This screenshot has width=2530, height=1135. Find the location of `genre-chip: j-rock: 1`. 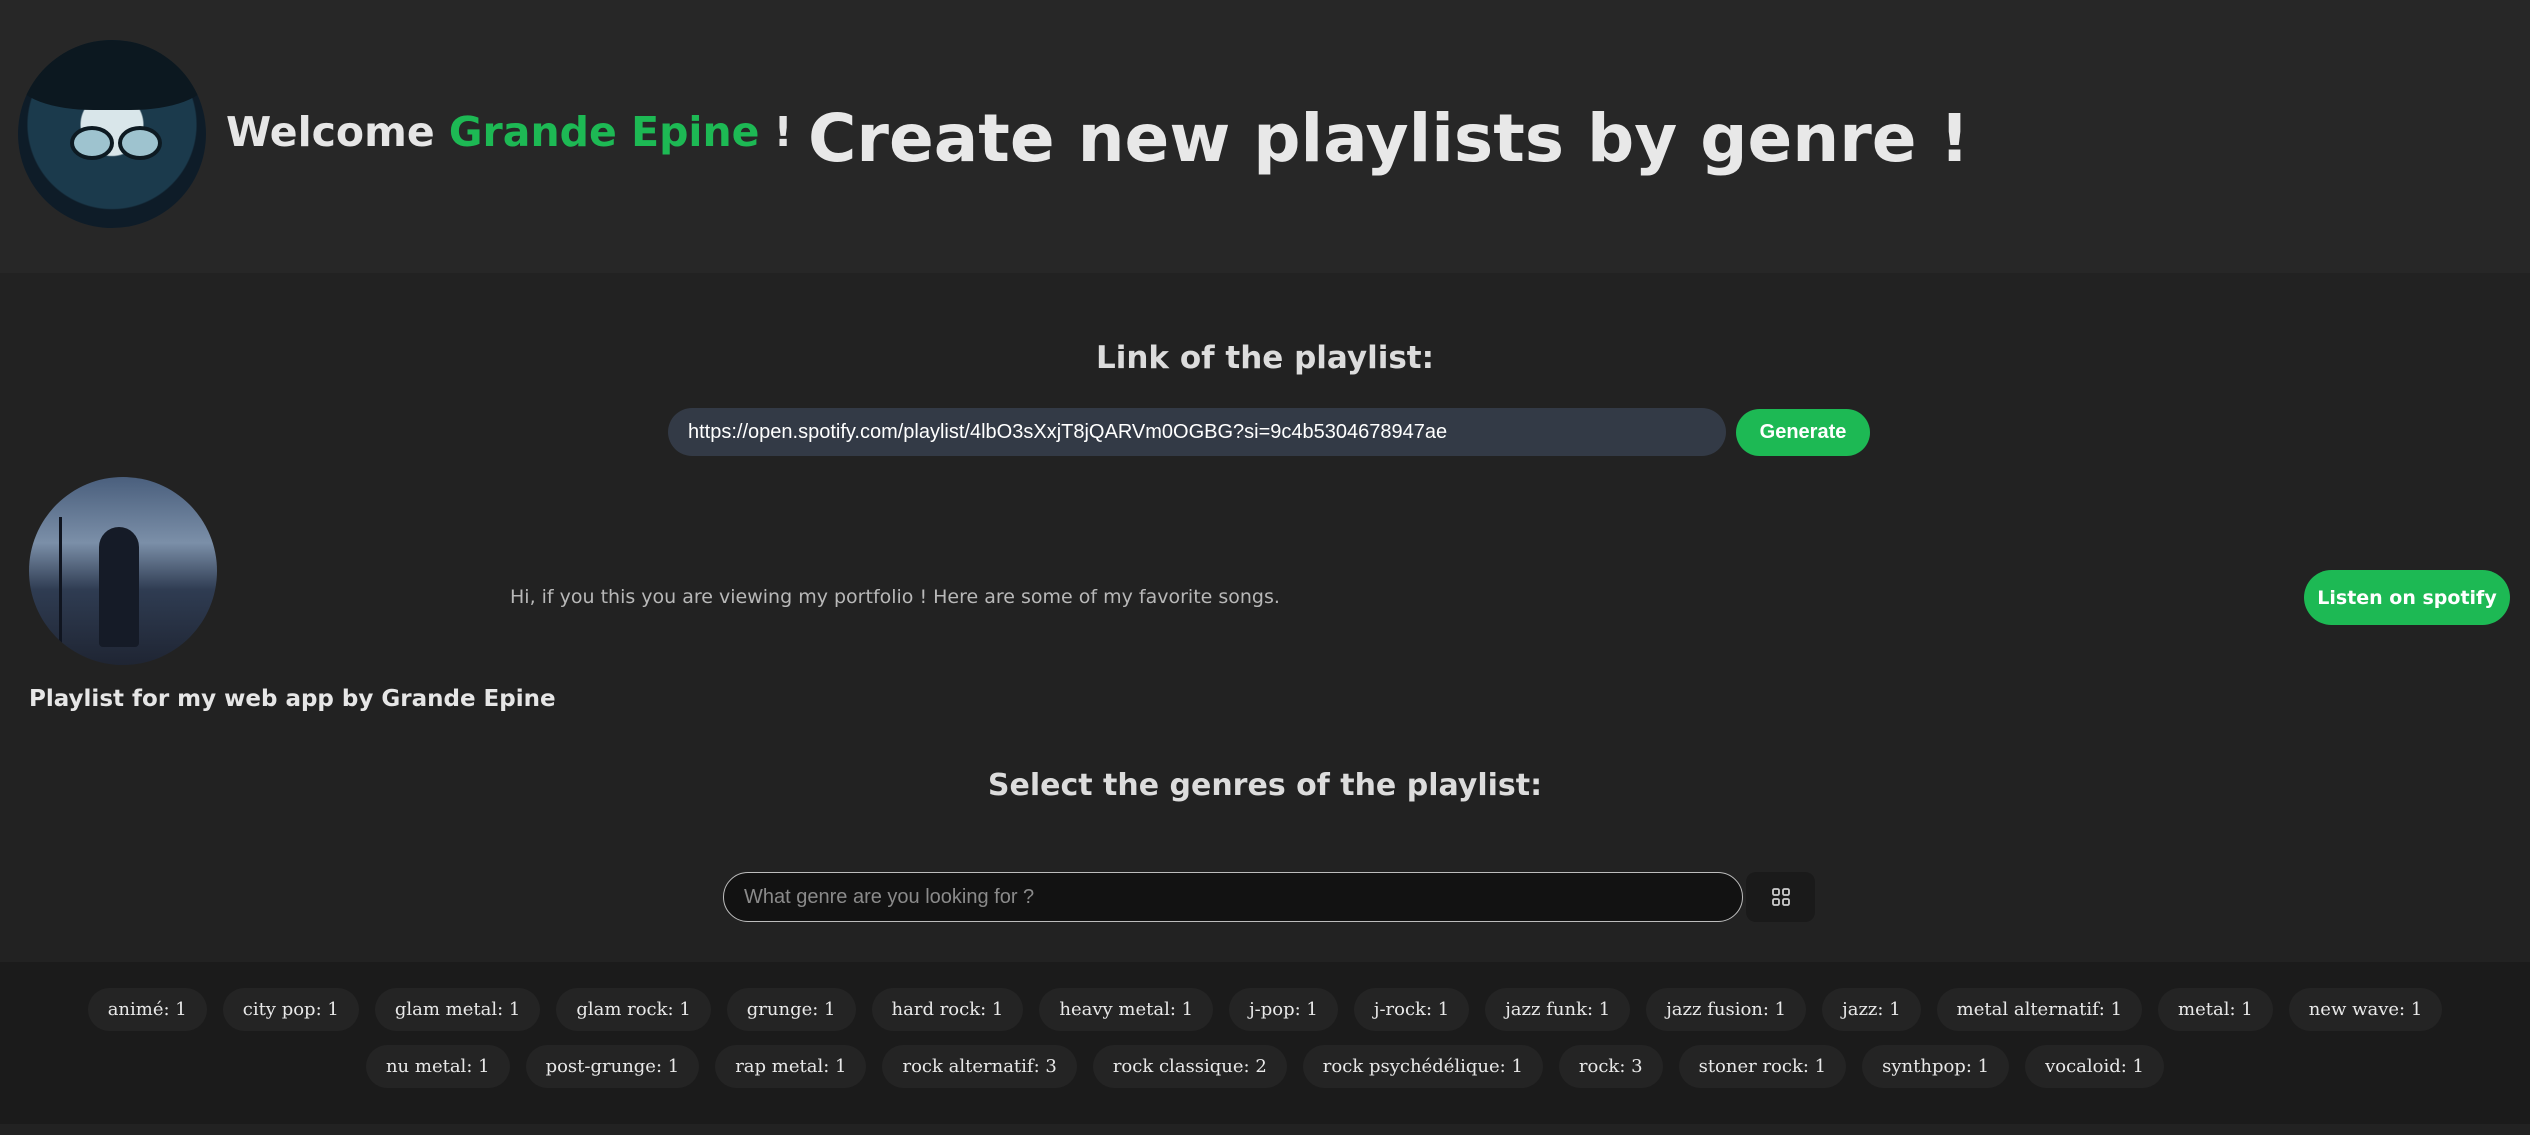

genre-chip: j-rock: 1 is located at coordinates (1411, 1009).